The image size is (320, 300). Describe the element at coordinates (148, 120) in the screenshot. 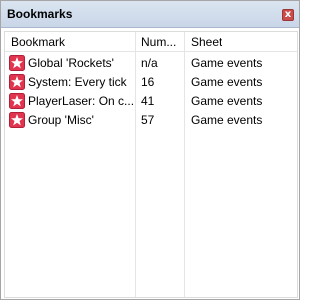

I see `bookmark-number: 57` at that location.